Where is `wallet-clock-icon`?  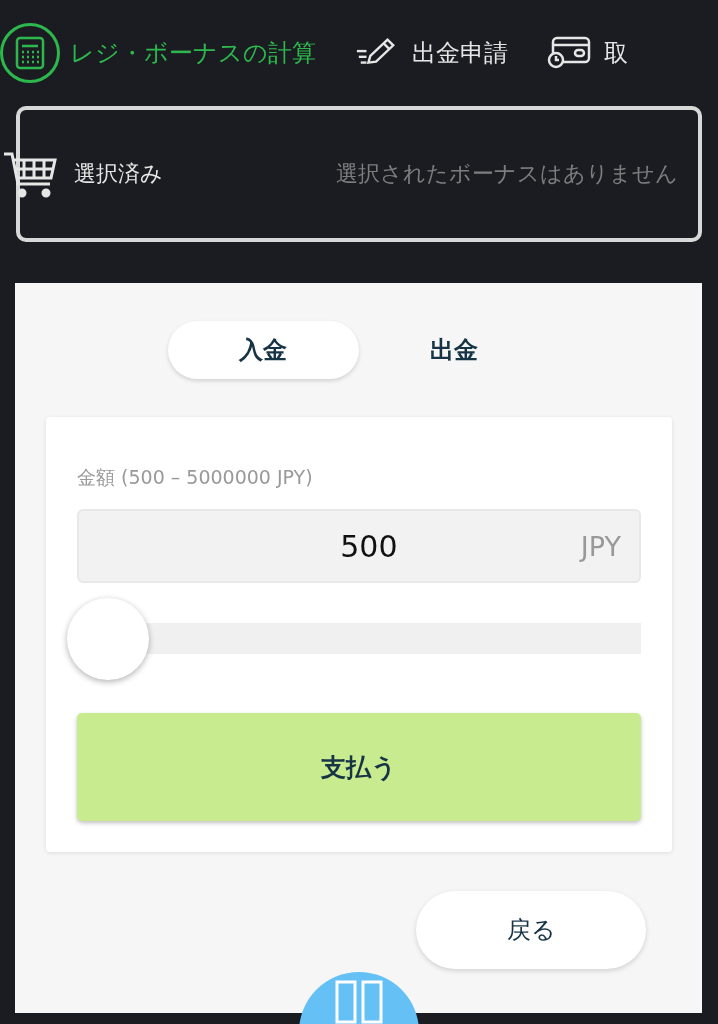 wallet-clock-icon is located at coordinates (569, 52).